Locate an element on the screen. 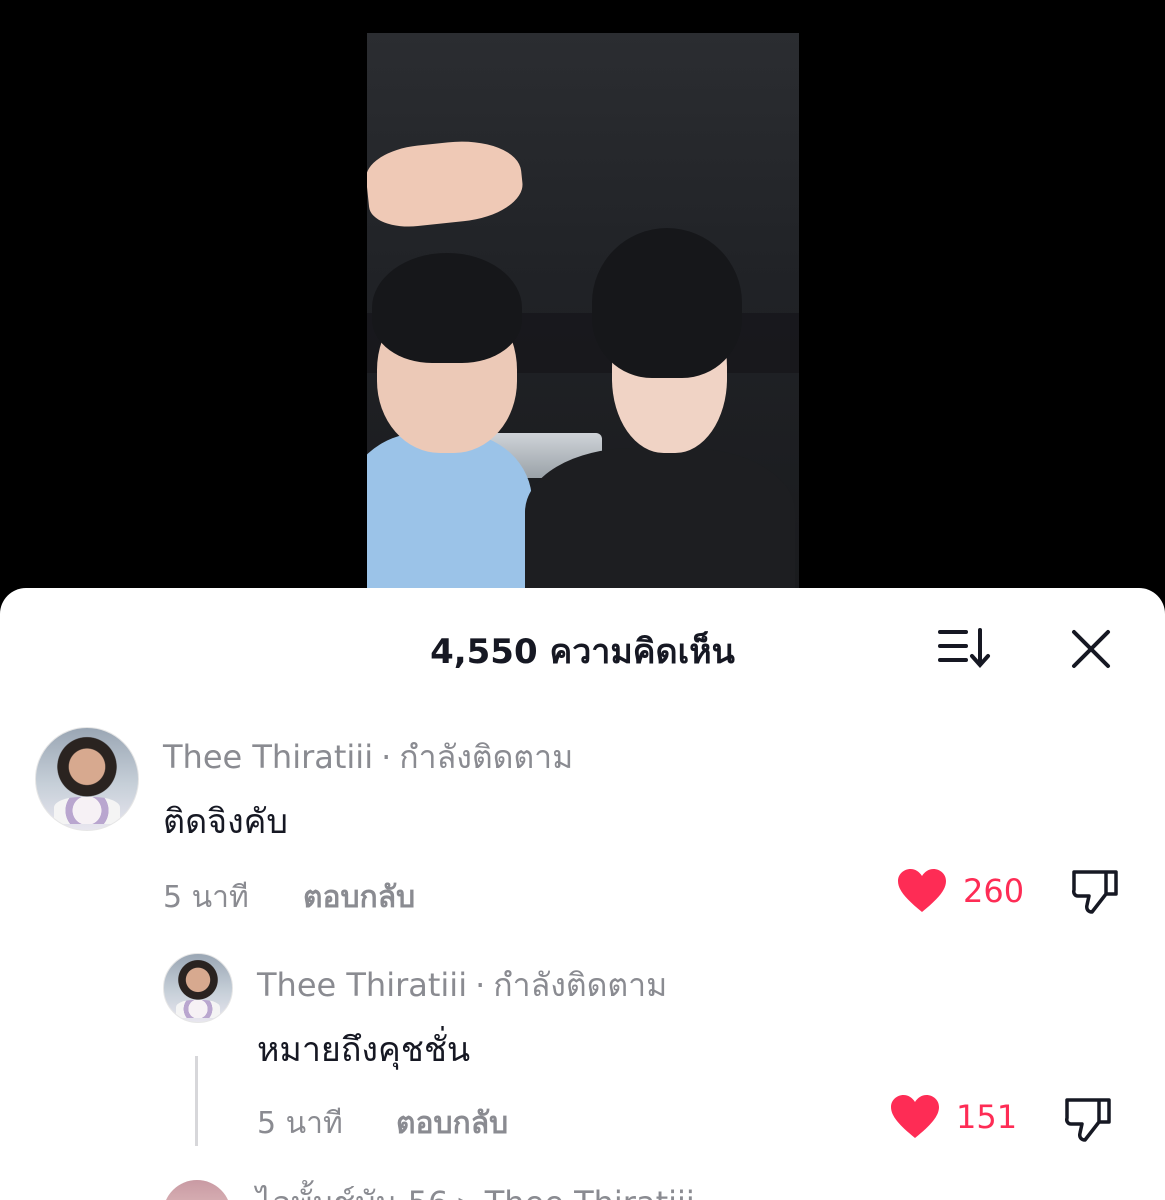  comment-username: Thee Thiratiii is located at coordinates (362, 985).